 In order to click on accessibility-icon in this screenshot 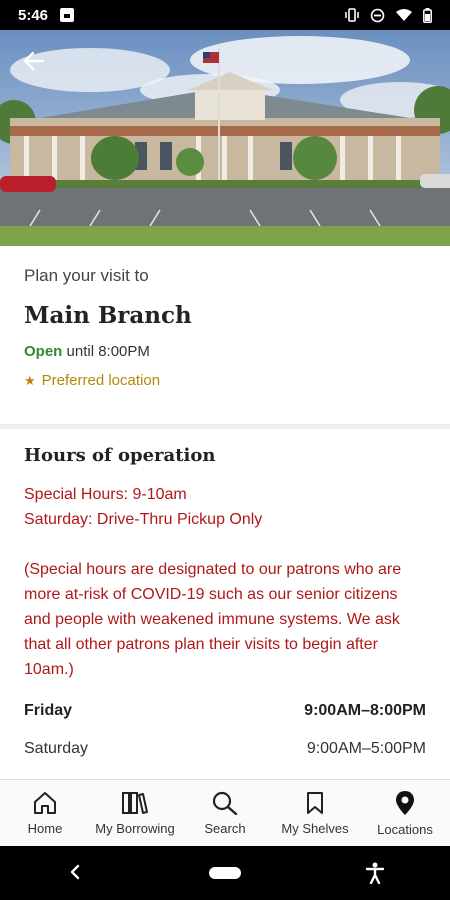, I will do `click(375, 873)`.